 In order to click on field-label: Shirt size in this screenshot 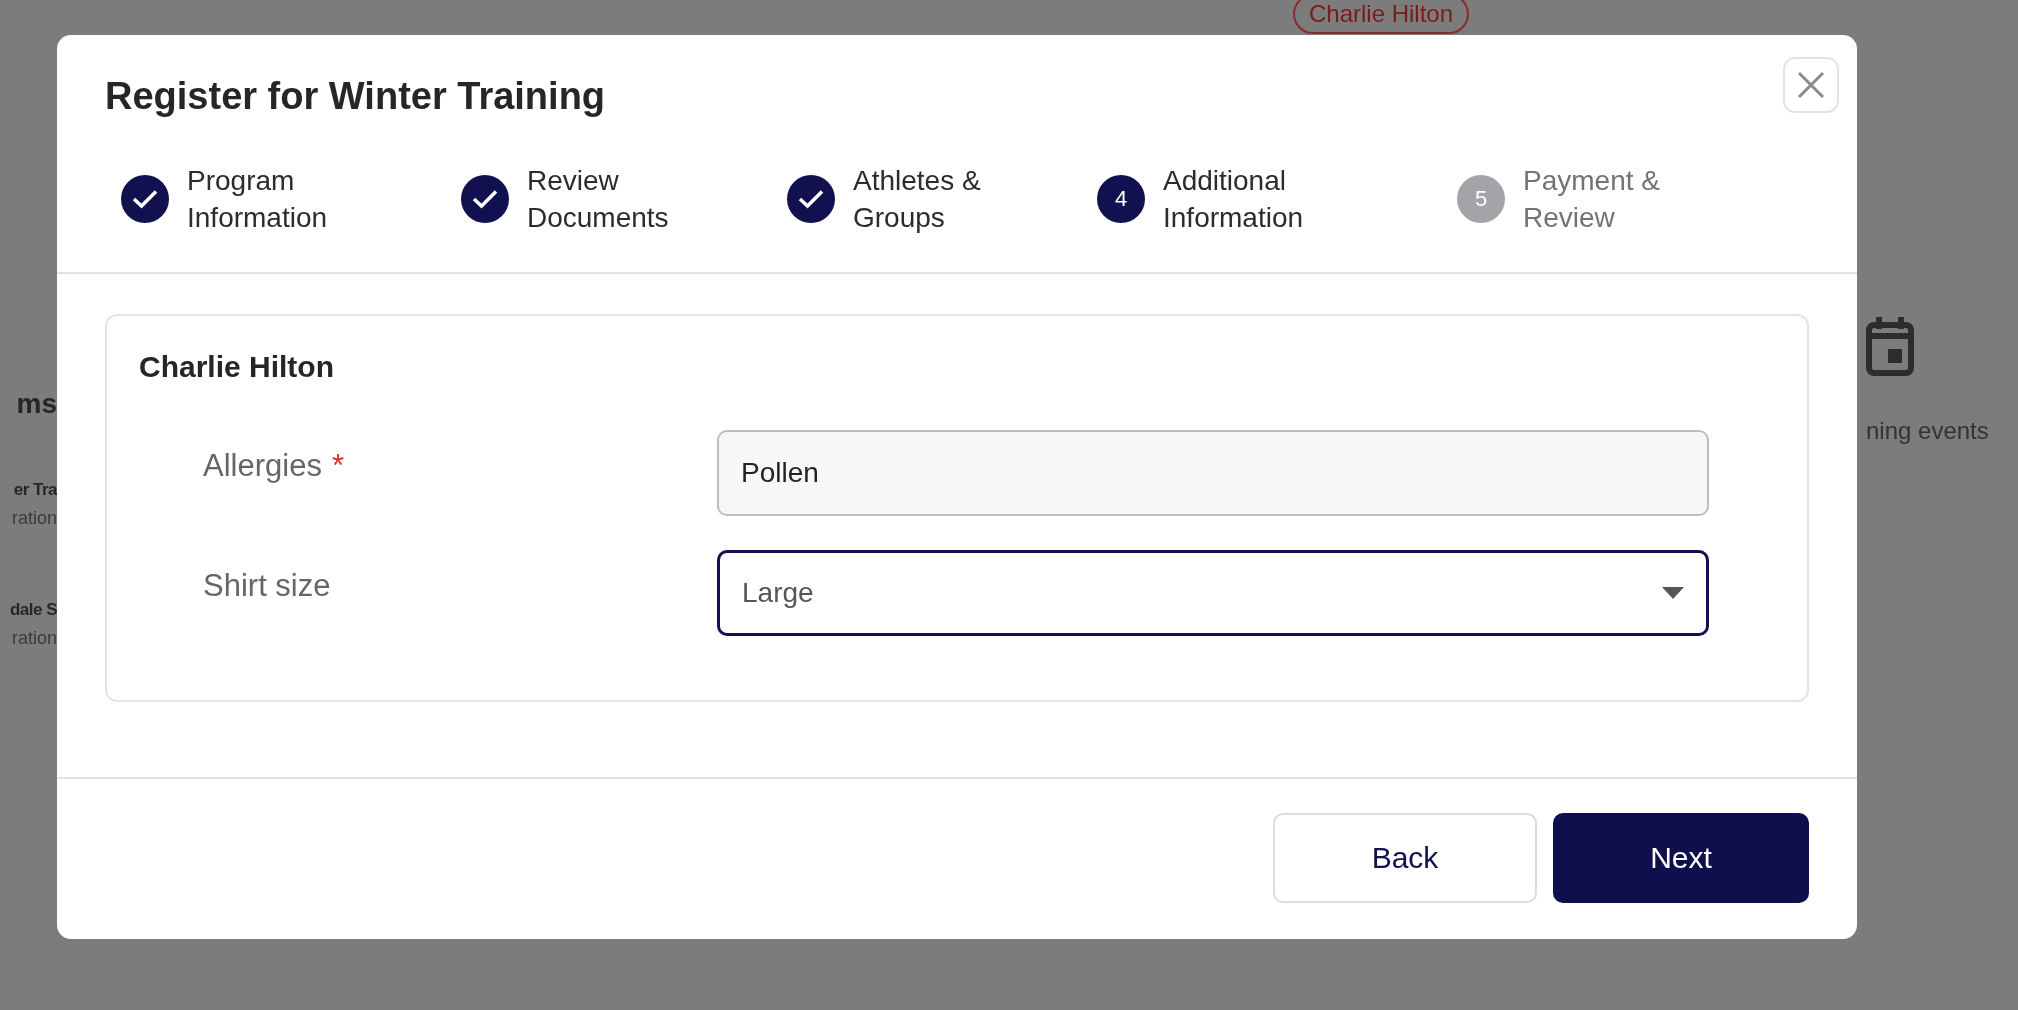, I will do `click(267, 586)`.